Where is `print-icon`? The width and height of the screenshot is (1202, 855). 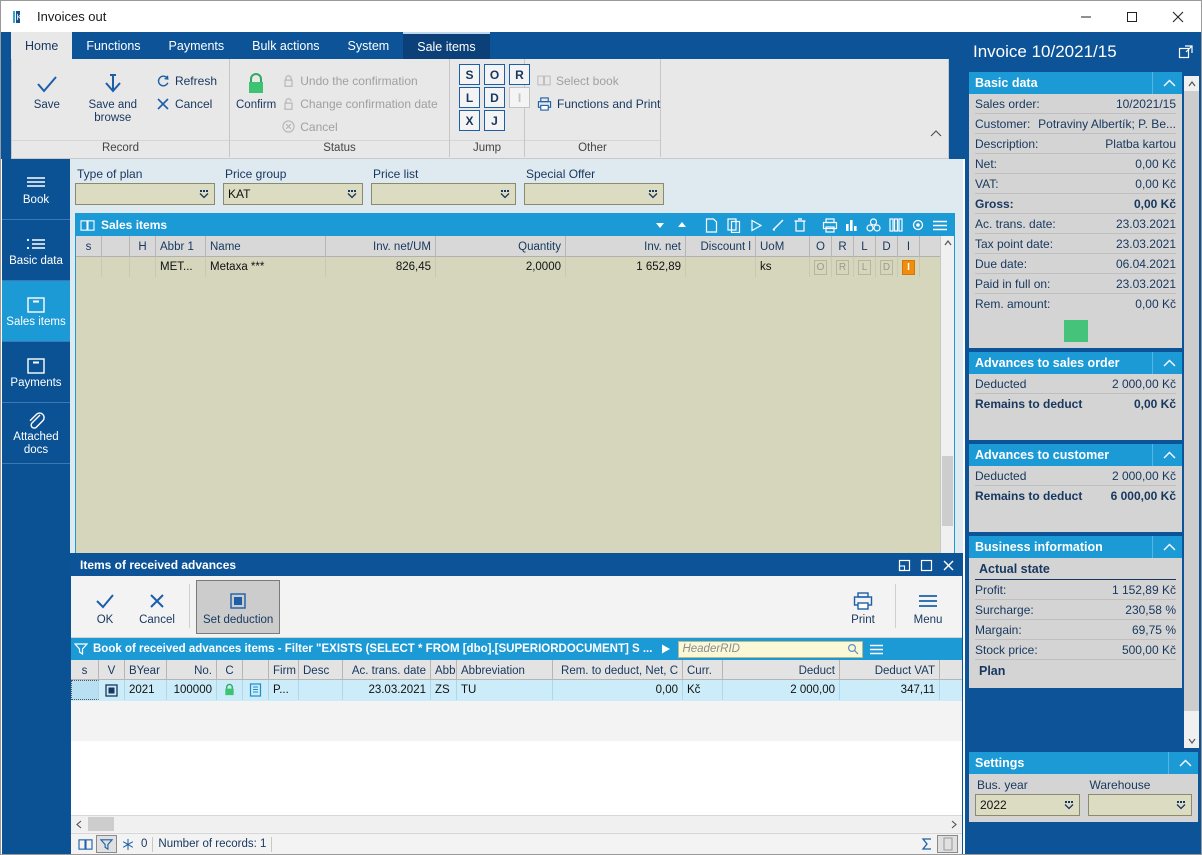
print-icon is located at coordinates (829, 225).